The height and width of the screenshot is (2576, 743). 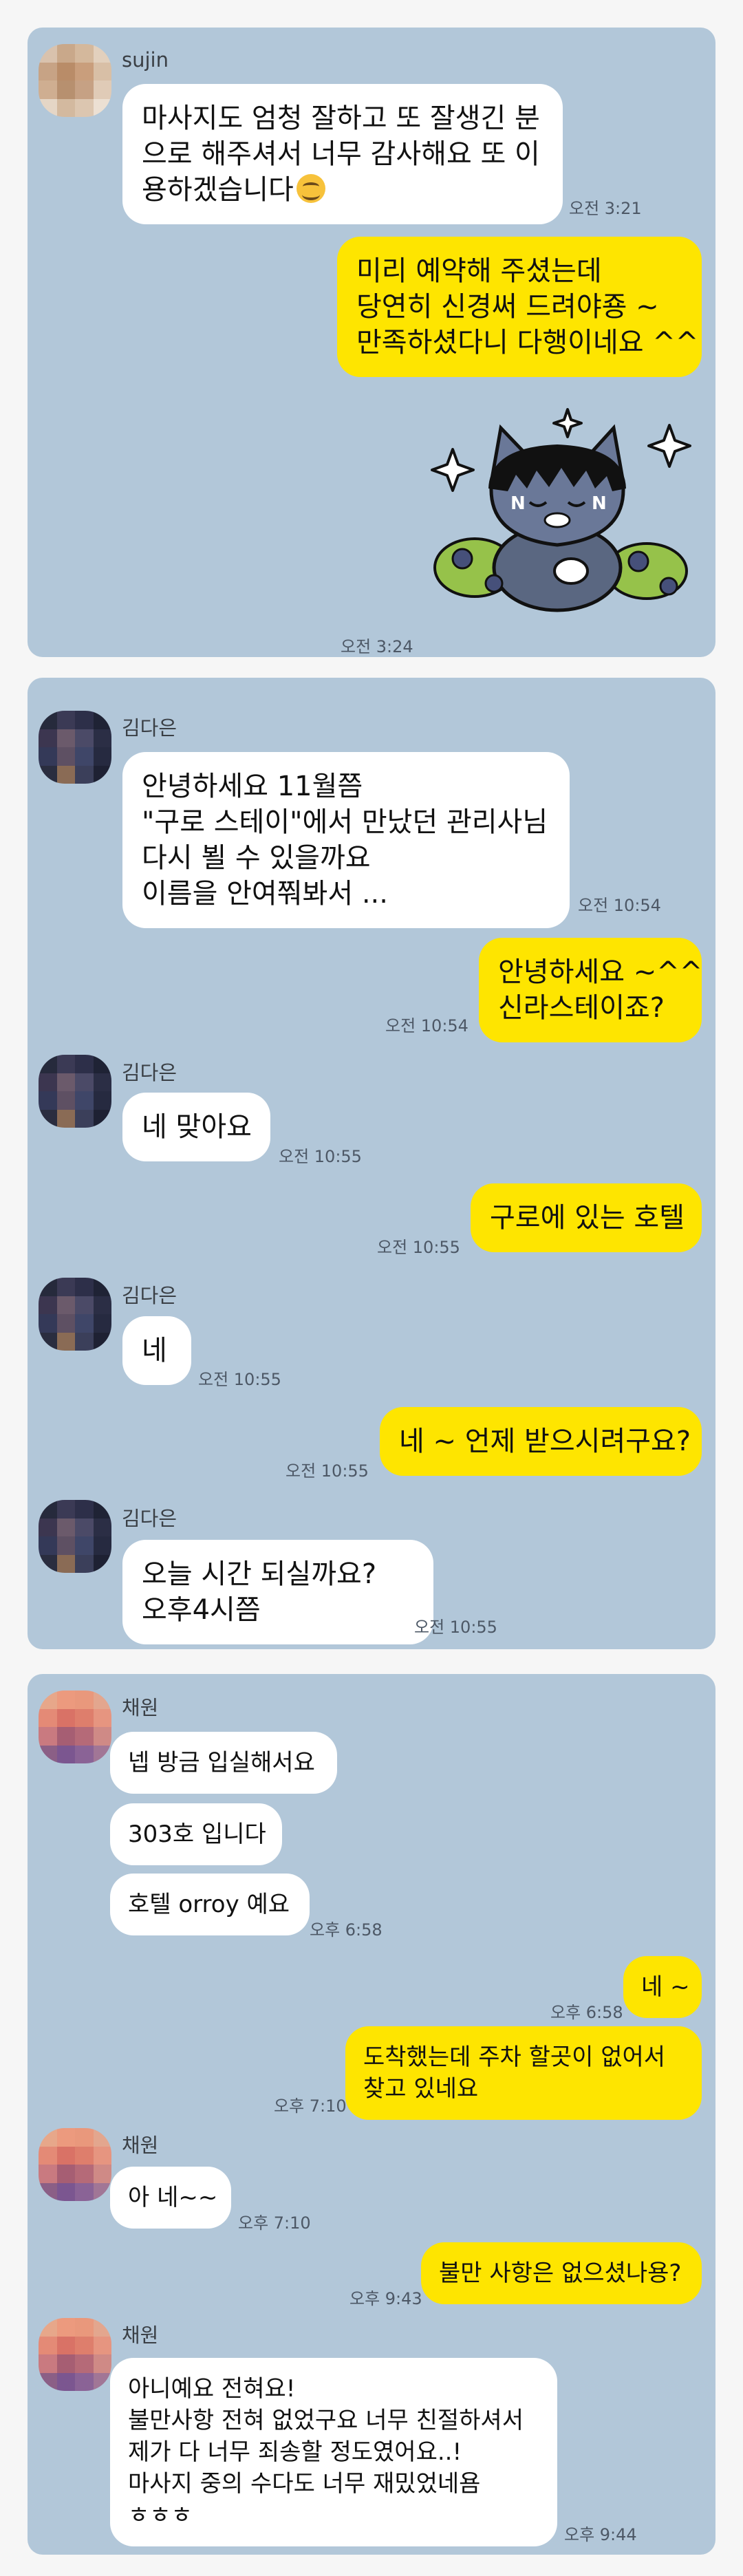 I want to click on message-text: 오후4시쯤, so click(x=202, y=1610).